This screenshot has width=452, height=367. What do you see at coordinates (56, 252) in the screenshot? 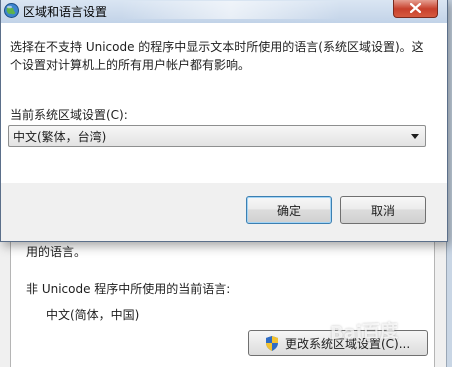
I see `partial-text: 用的语言。` at bounding box center [56, 252].